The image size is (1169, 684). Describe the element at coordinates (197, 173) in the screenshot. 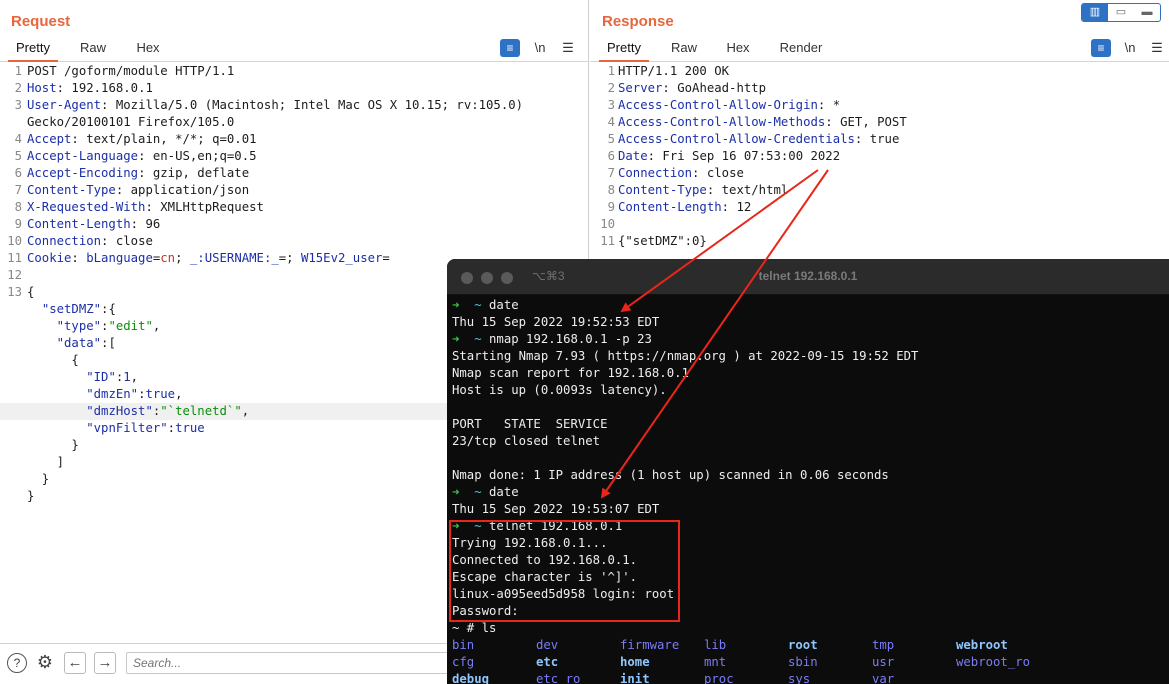

I see `header-value: gzip, deflate` at that location.